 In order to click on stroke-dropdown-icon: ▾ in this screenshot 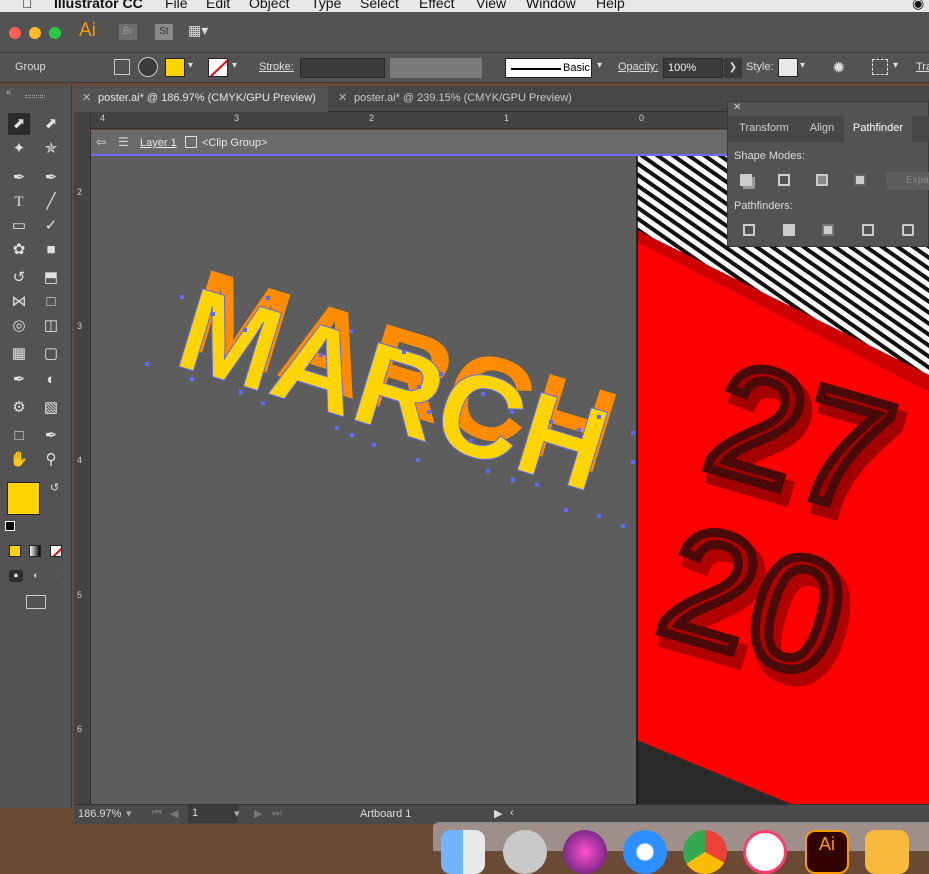, I will do `click(234, 65)`.